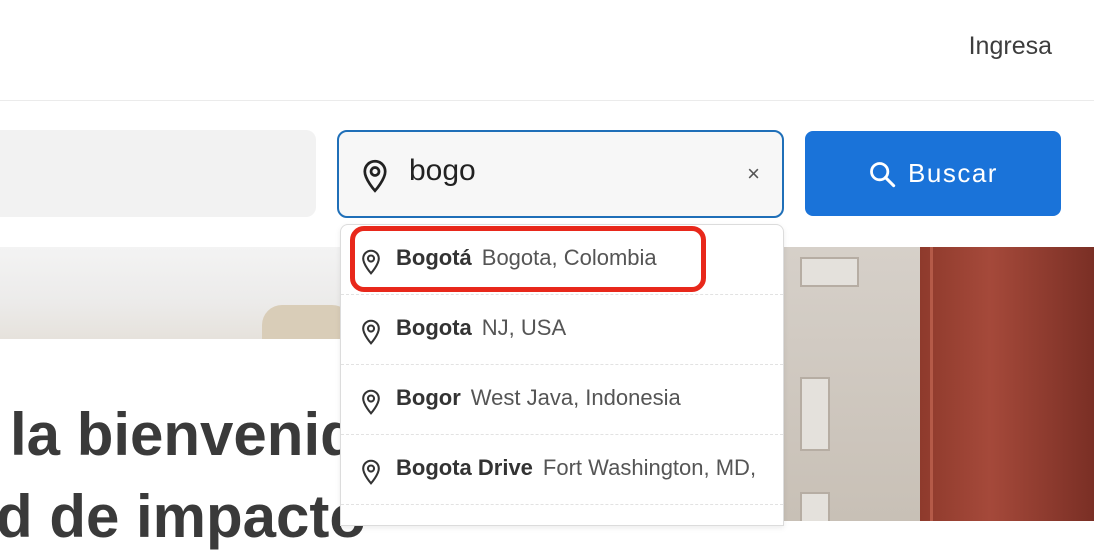 The height and width of the screenshot is (550, 1094). I want to click on suggestion-region: NJ, USA, so click(524, 327).